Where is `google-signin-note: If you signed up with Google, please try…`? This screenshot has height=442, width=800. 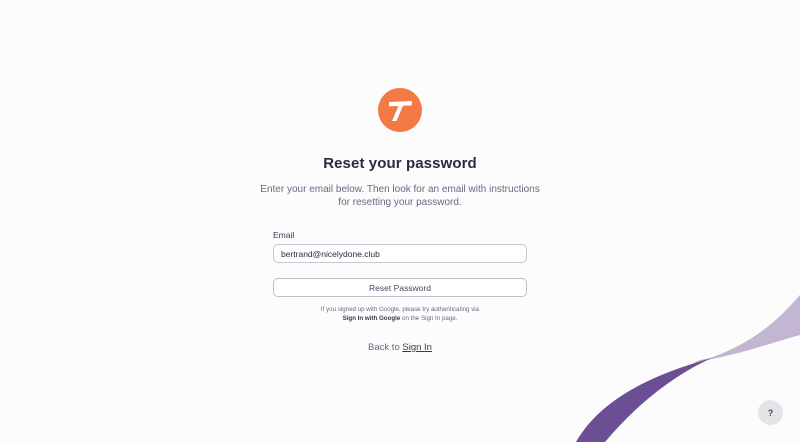 google-signin-note: If you signed up with Google, please try… is located at coordinates (400, 314).